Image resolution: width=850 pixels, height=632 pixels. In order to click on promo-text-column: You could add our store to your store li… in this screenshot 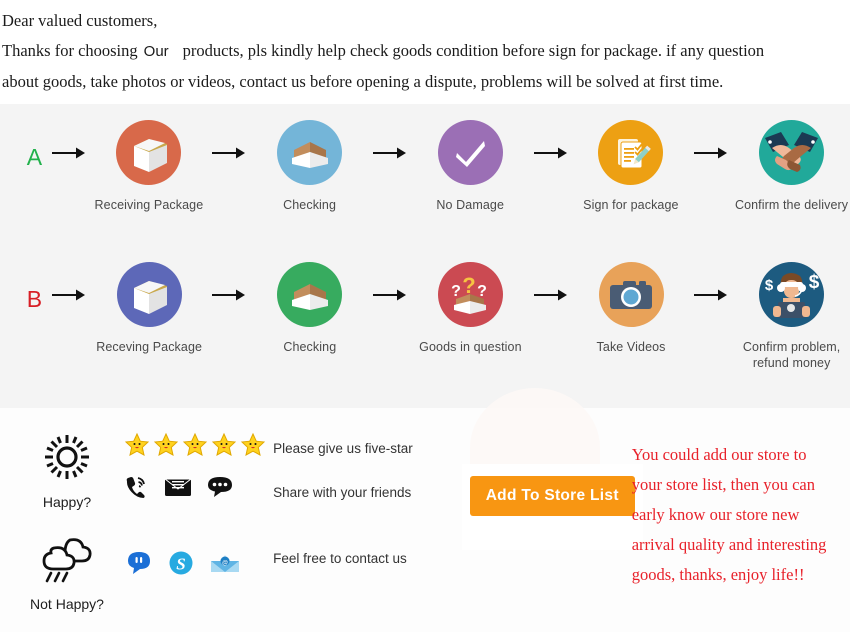, I will do `click(741, 519)`.